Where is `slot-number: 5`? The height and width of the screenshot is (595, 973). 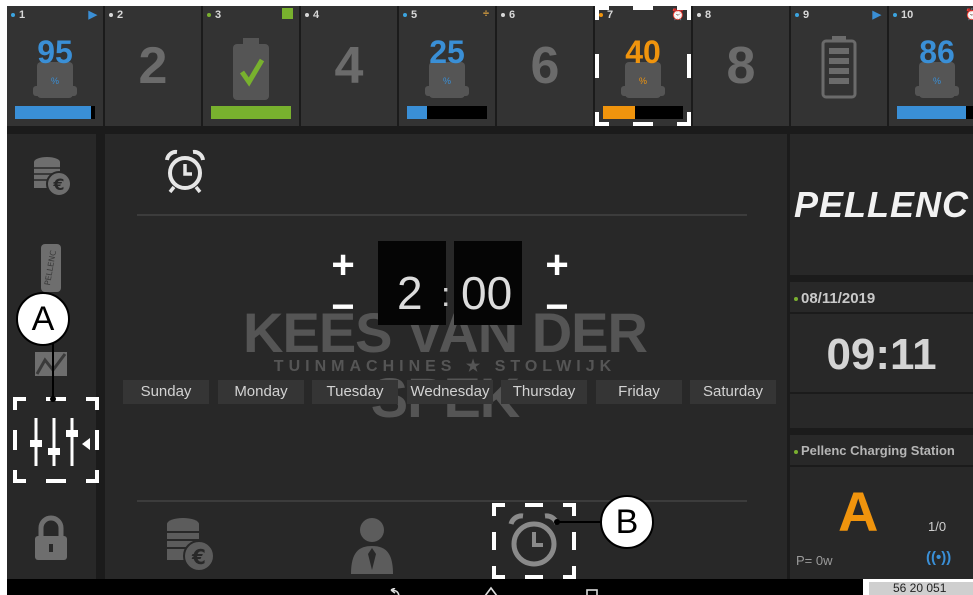
slot-number: 5 is located at coordinates (414, 15).